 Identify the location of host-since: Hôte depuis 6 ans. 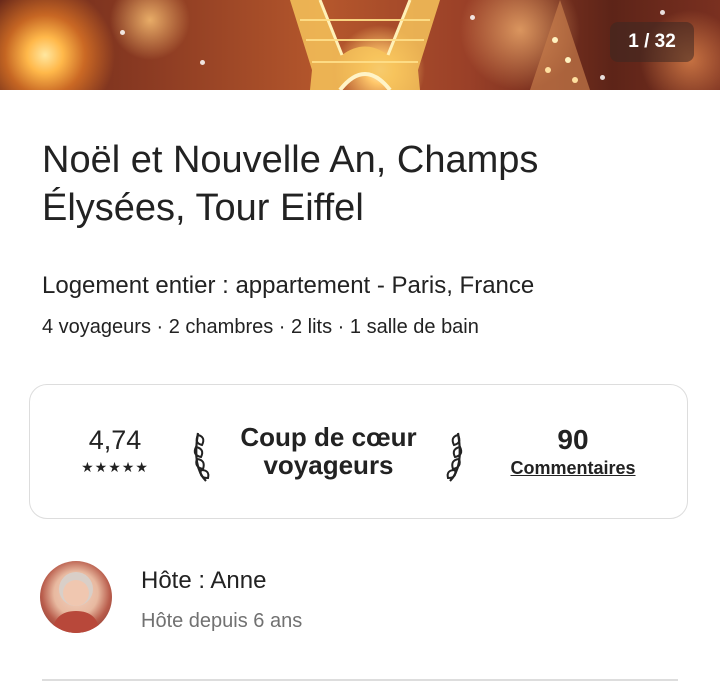
(222, 621).